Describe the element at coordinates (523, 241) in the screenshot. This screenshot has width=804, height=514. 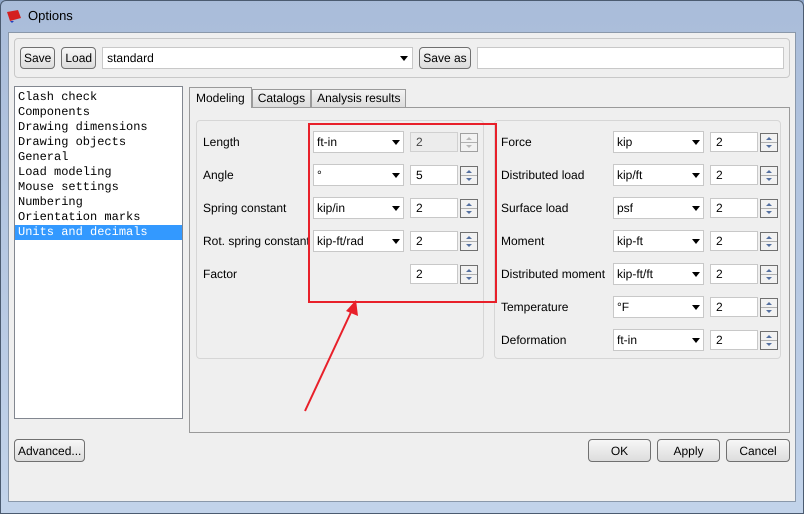
I see `unit-label: Moment` at that location.